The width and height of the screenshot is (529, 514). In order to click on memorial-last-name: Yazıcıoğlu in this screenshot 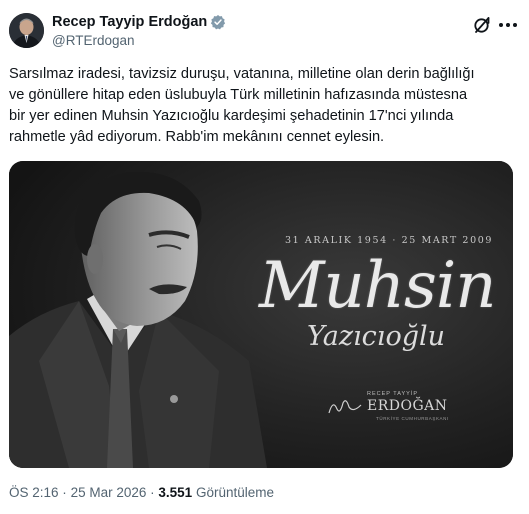, I will do `click(376, 336)`.